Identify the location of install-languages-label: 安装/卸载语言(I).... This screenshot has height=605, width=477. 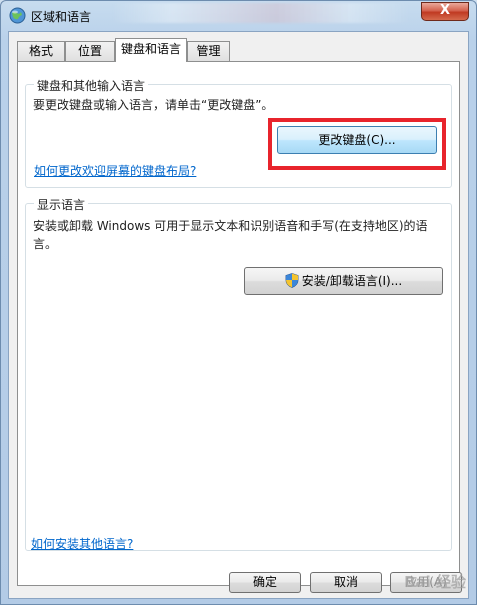
(352, 281).